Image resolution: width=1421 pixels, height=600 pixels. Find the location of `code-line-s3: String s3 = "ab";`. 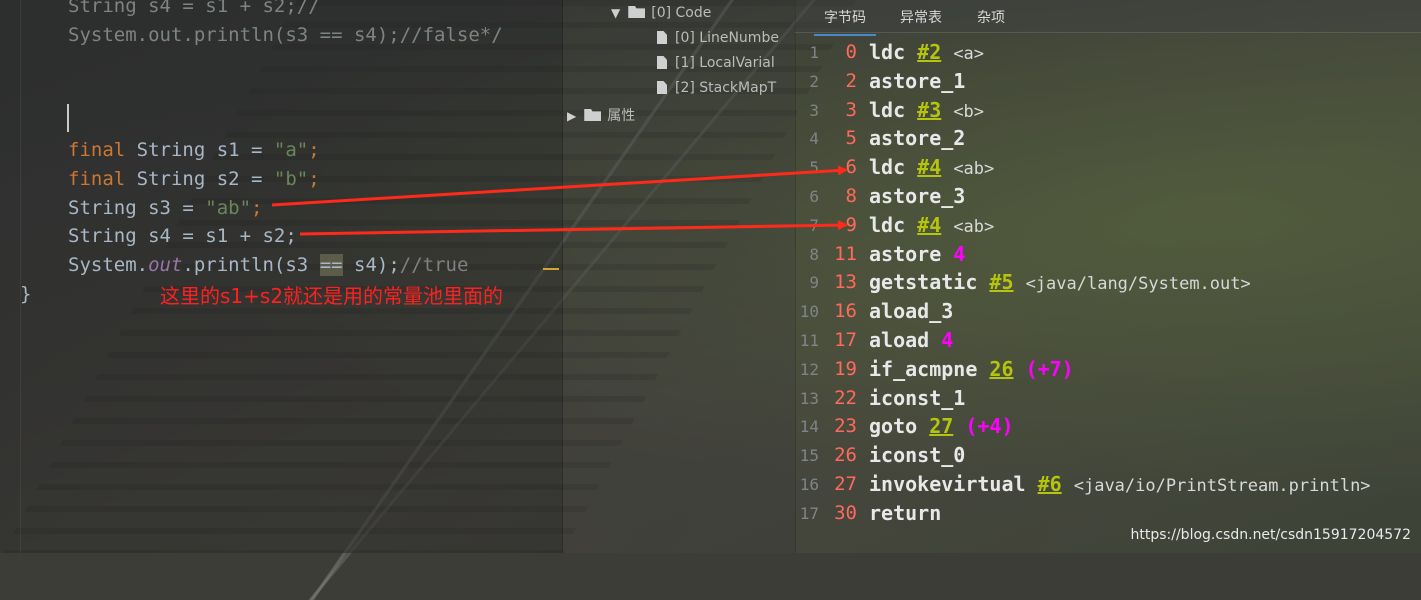

code-line-s3: String s3 = "ab"; is located at coordinates (165, 208).